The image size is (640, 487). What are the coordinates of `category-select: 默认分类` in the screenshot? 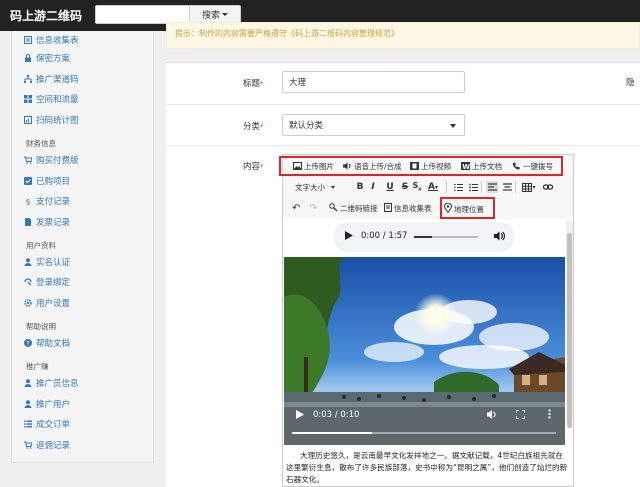 It's located at (373, 125).